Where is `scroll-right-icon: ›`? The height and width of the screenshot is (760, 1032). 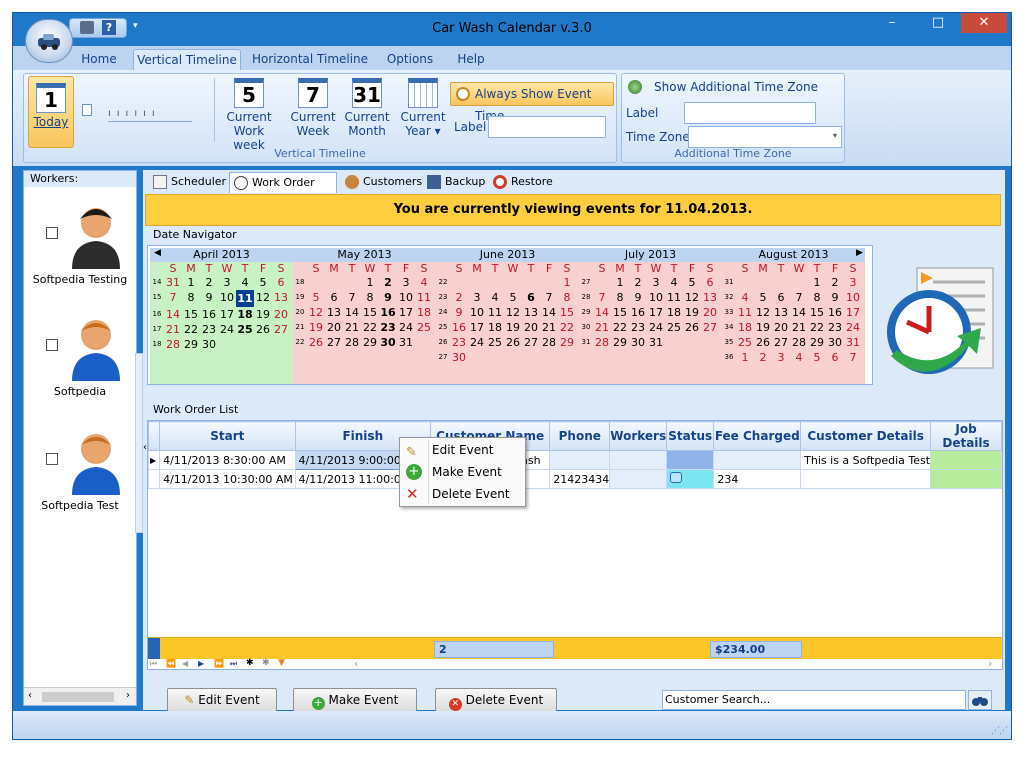
scroll-right-icon: › is located at coordinates (128, 695).